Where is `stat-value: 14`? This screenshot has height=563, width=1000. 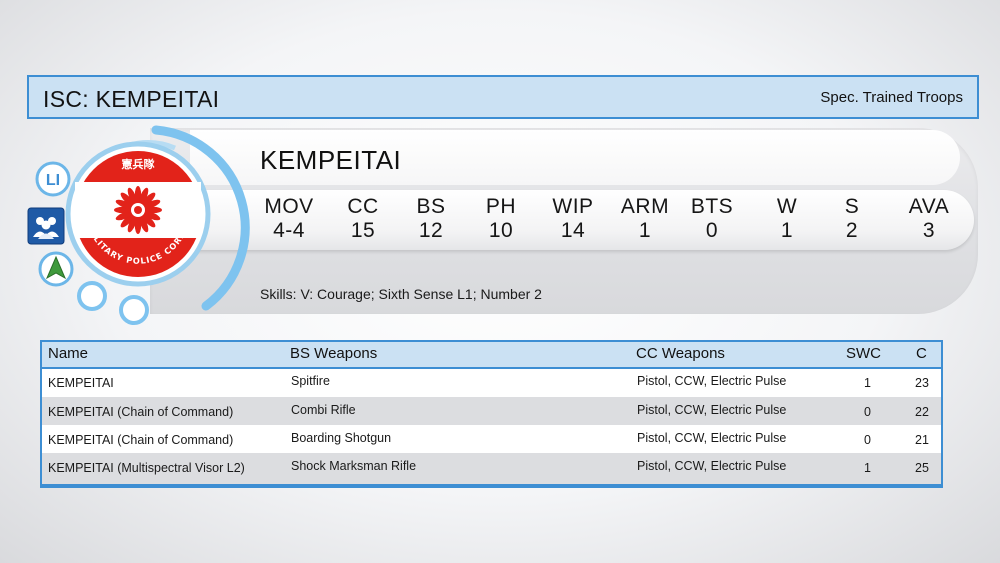
stat-value: 14 is located at coordinates (573, 230).